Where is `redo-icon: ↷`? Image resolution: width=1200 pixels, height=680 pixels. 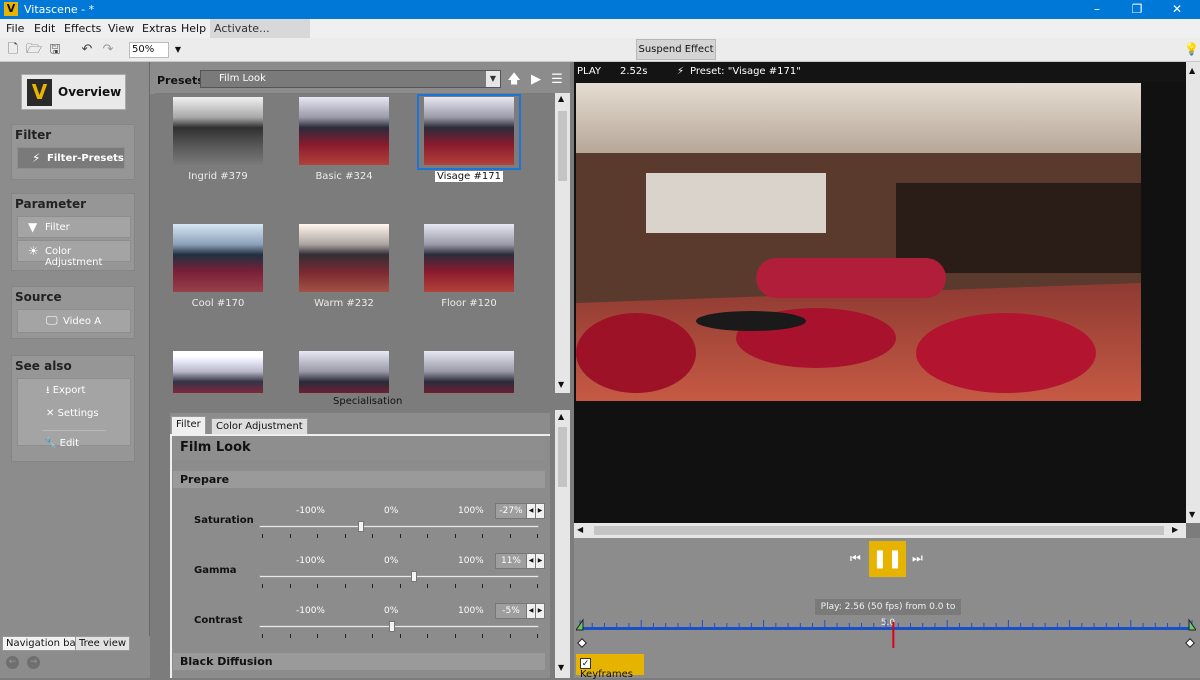
redo-icon: ↷ is located at coordinates (108, 50).